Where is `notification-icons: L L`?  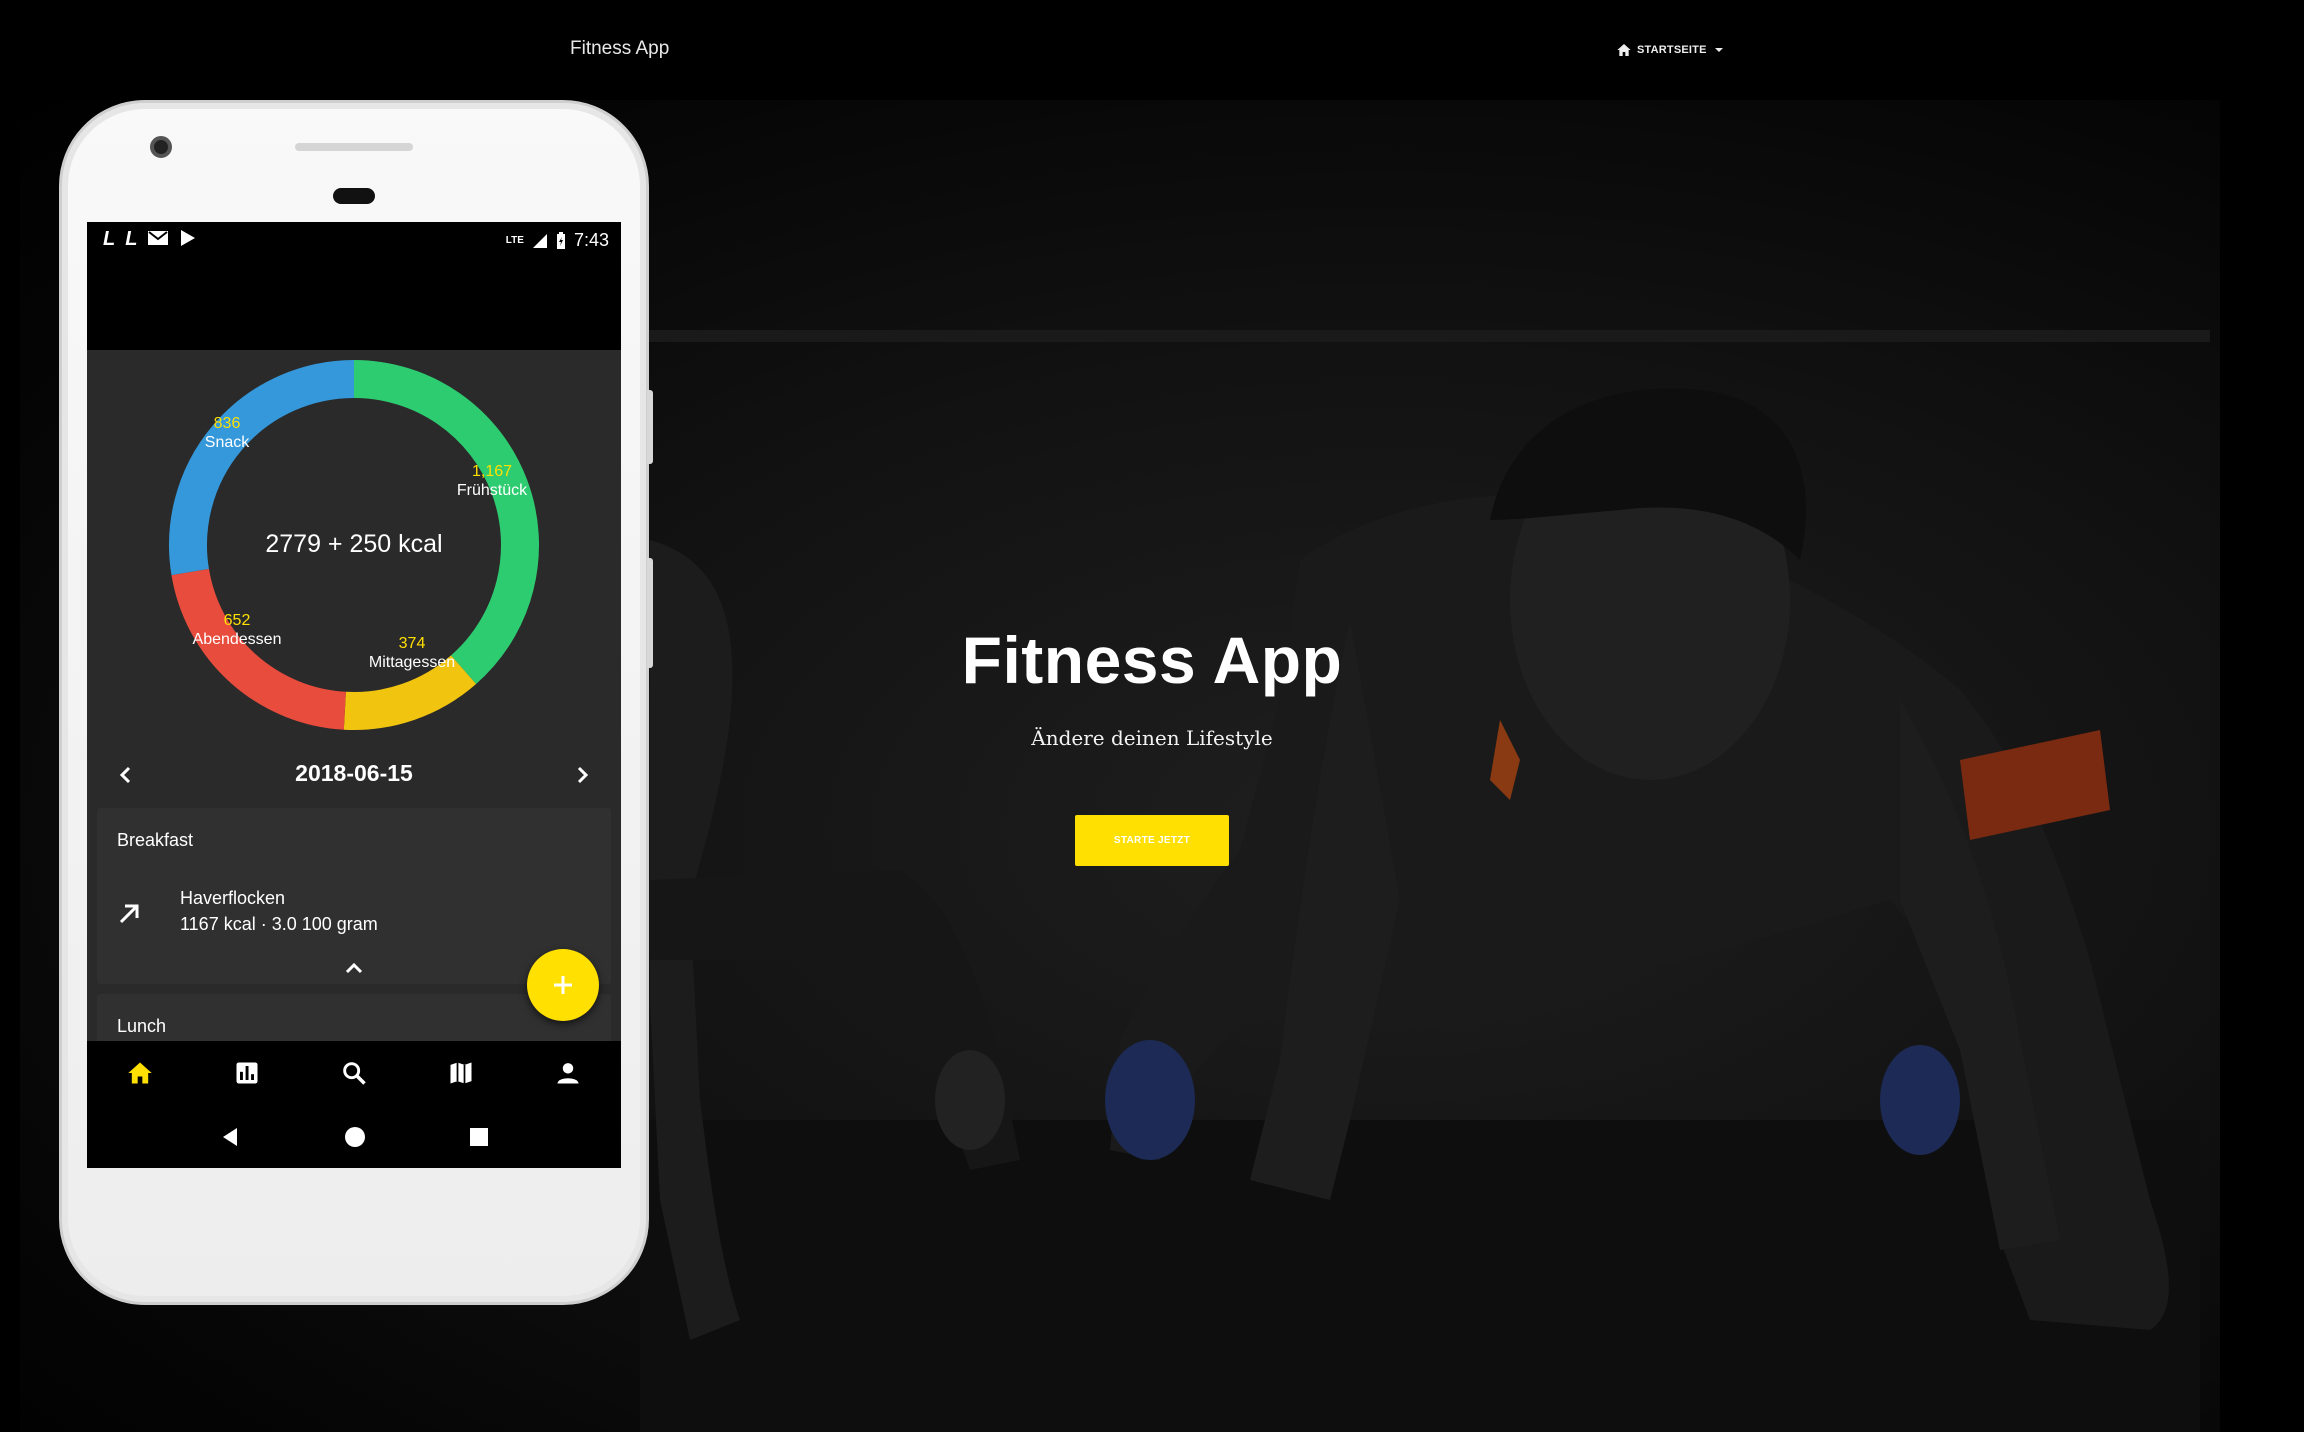
notification-icons: L L is located at coordinates (150, 239).